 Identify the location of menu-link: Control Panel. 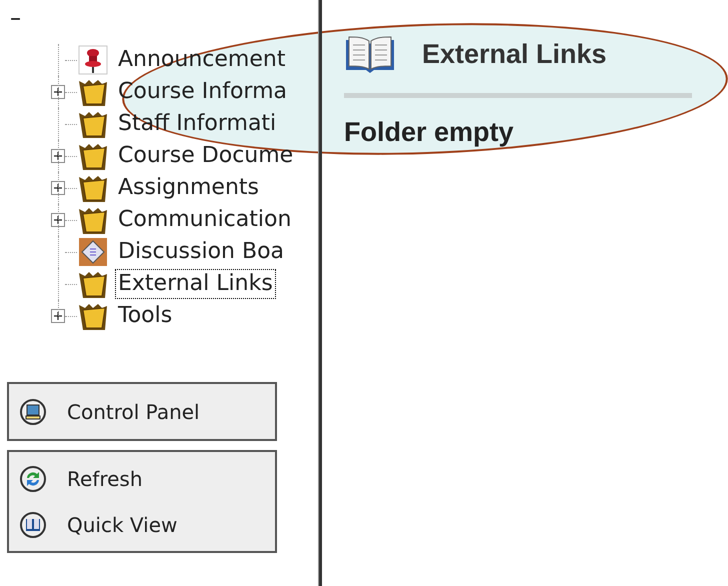
(142, 411).